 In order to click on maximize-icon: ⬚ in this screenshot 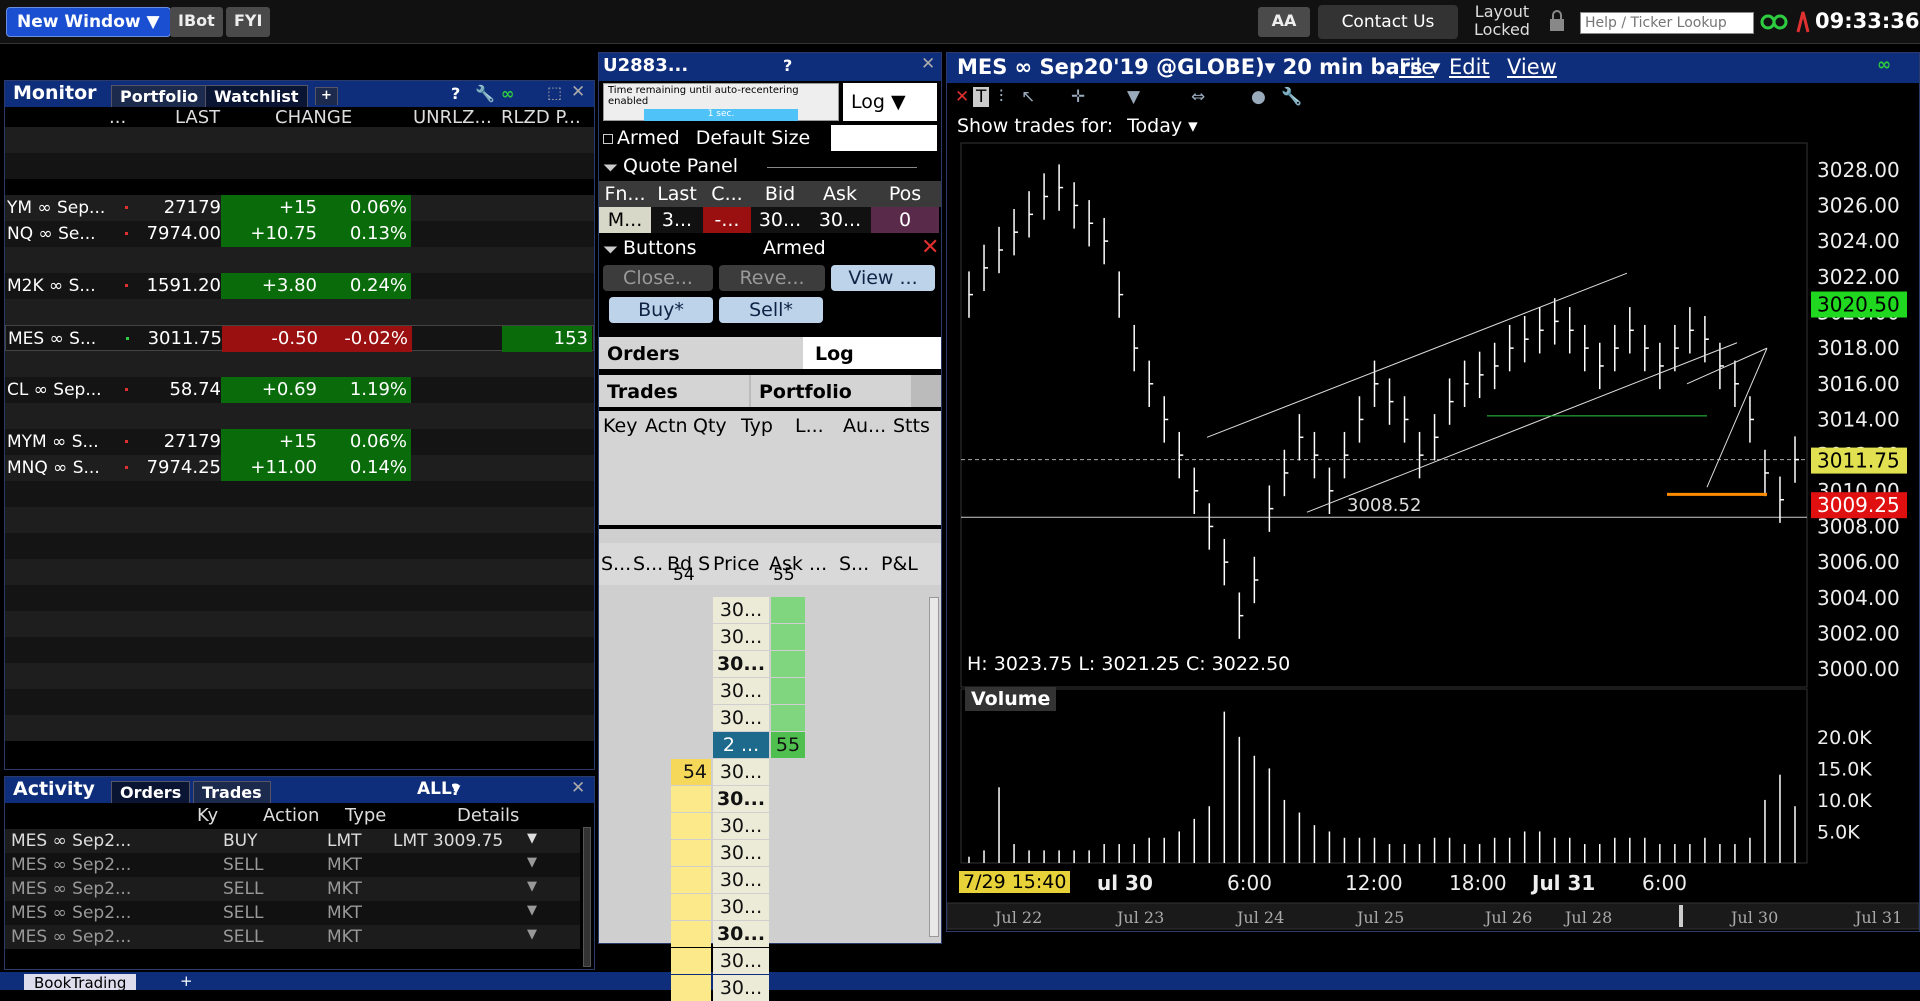, I will do `click(554, 92)`.